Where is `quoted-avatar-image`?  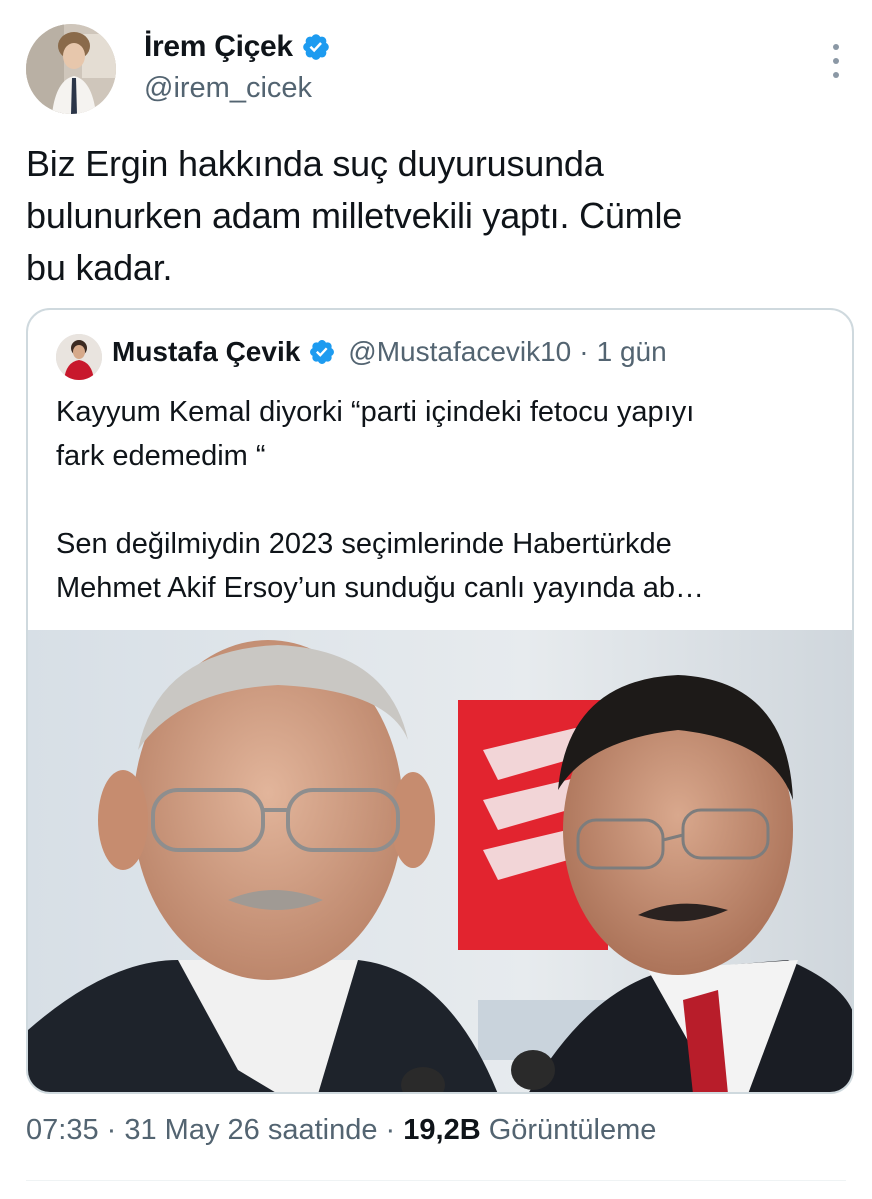
quoted-avatar-image is located at coordinates (79, 357).